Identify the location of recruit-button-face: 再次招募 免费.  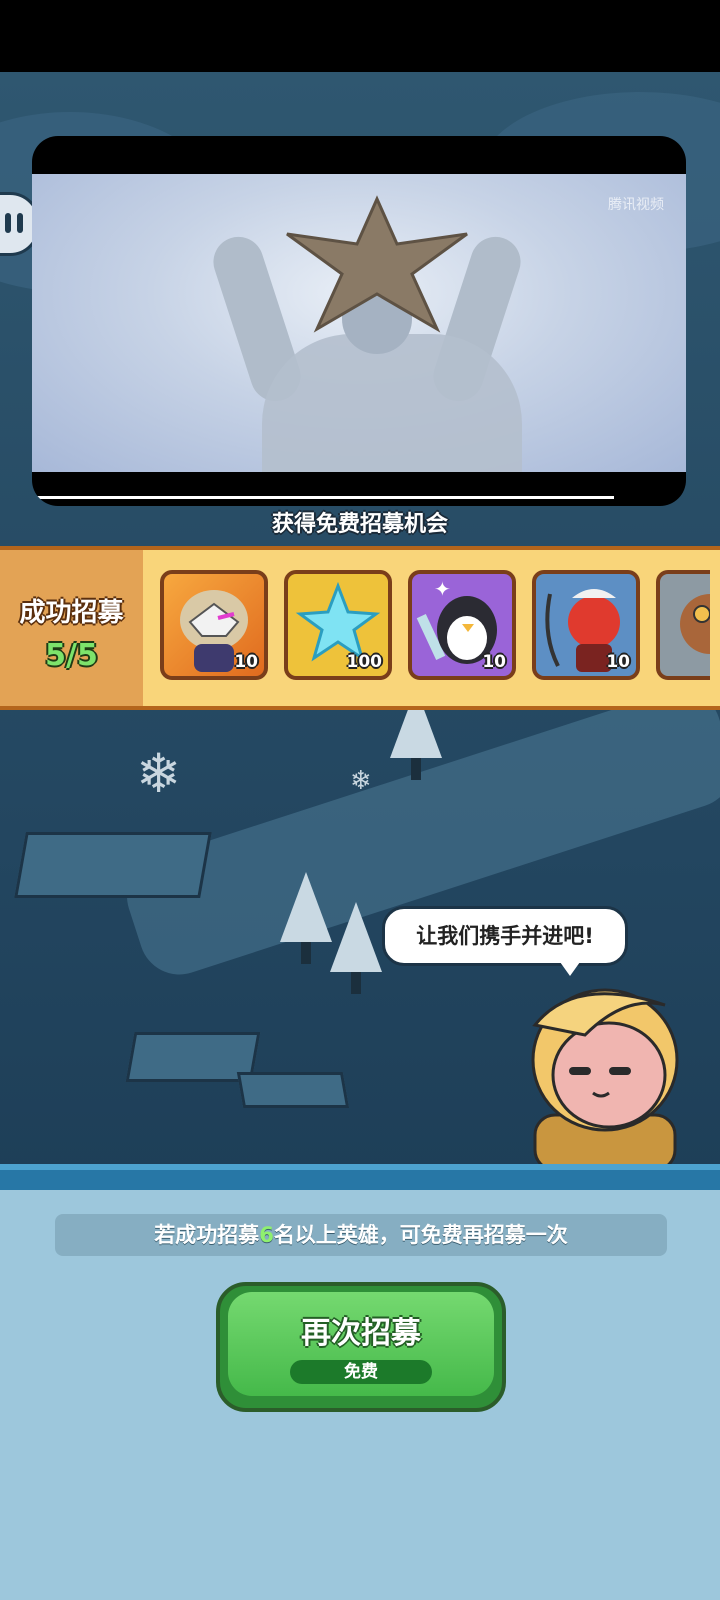
(361, 1344).